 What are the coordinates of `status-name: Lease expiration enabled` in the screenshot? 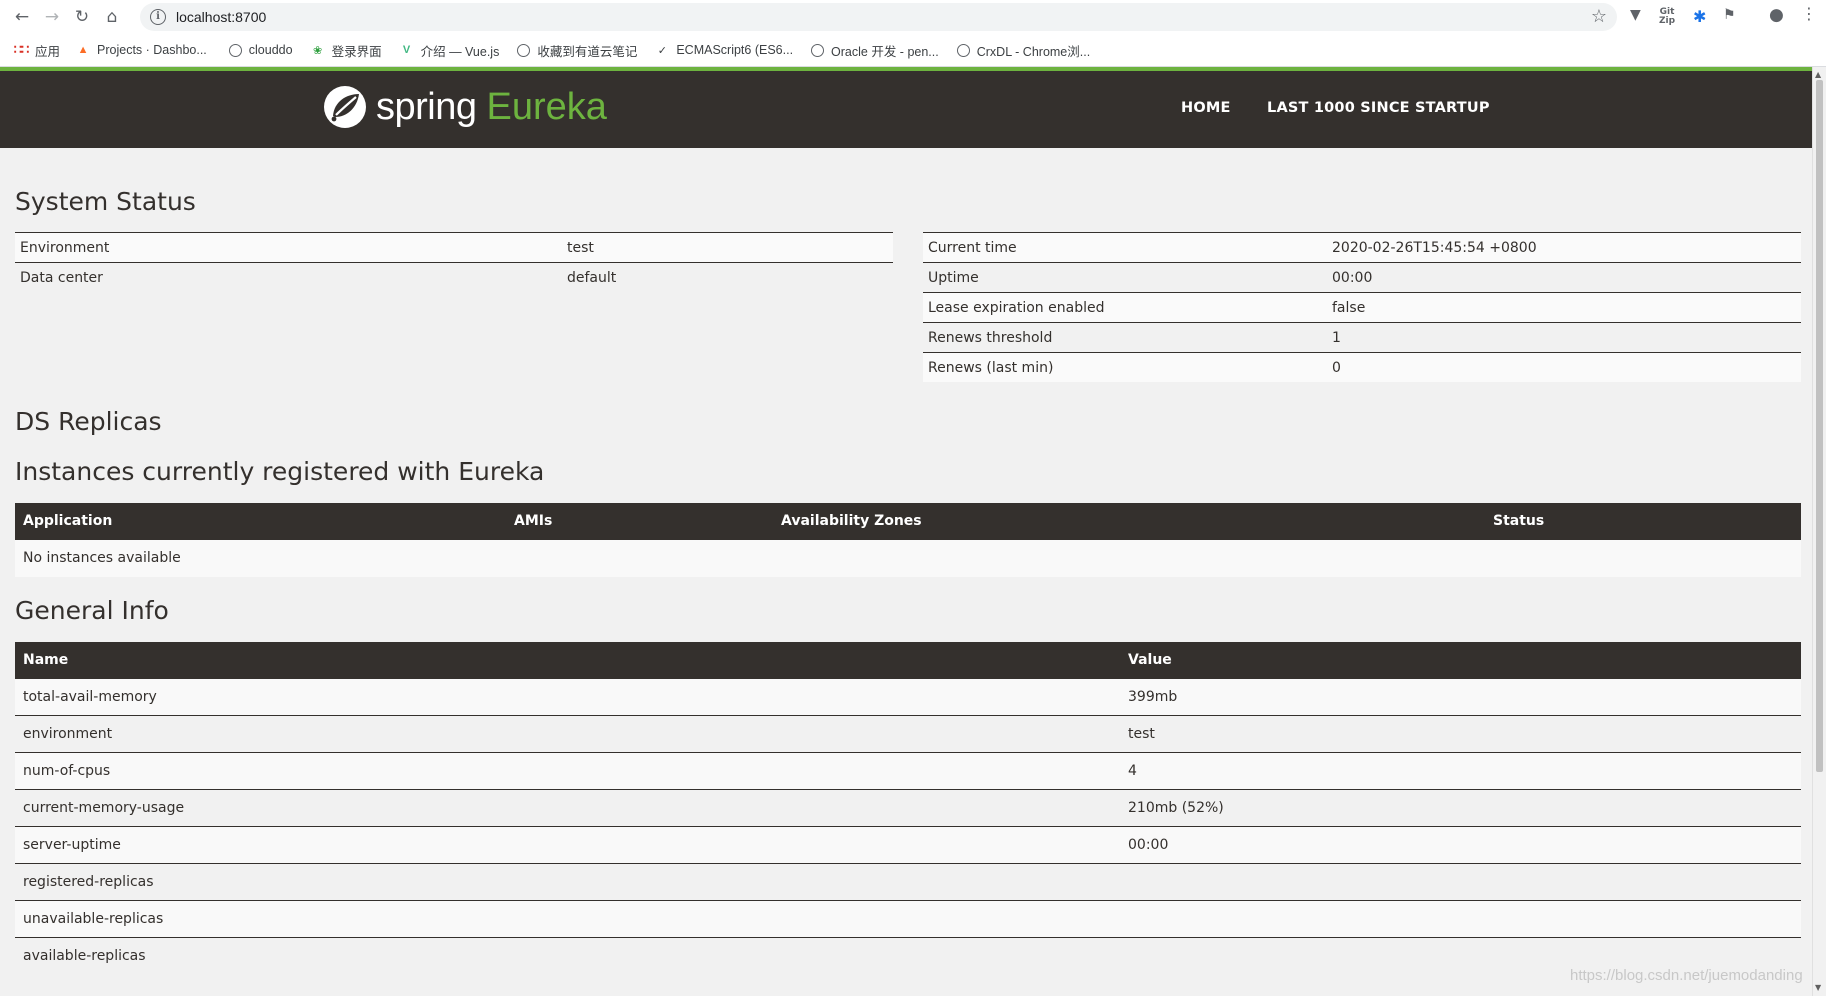 It's located at (1016, 308).